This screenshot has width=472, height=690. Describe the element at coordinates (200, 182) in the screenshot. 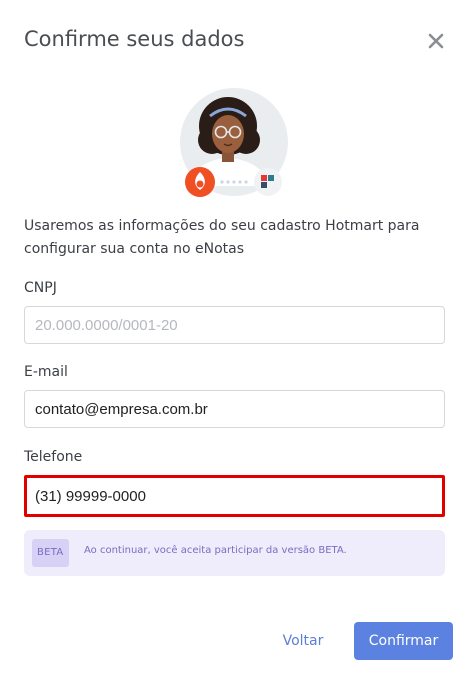

I see `hotmart-logo-icon` at that location.